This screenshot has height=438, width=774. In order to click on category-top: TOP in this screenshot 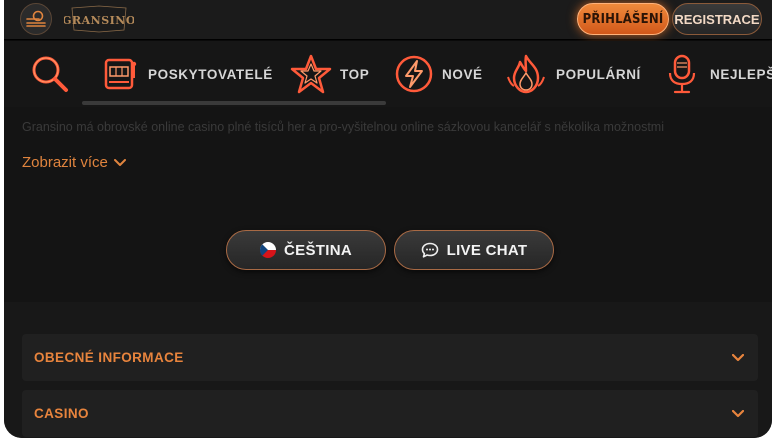, I will do `click(329, 74)`.